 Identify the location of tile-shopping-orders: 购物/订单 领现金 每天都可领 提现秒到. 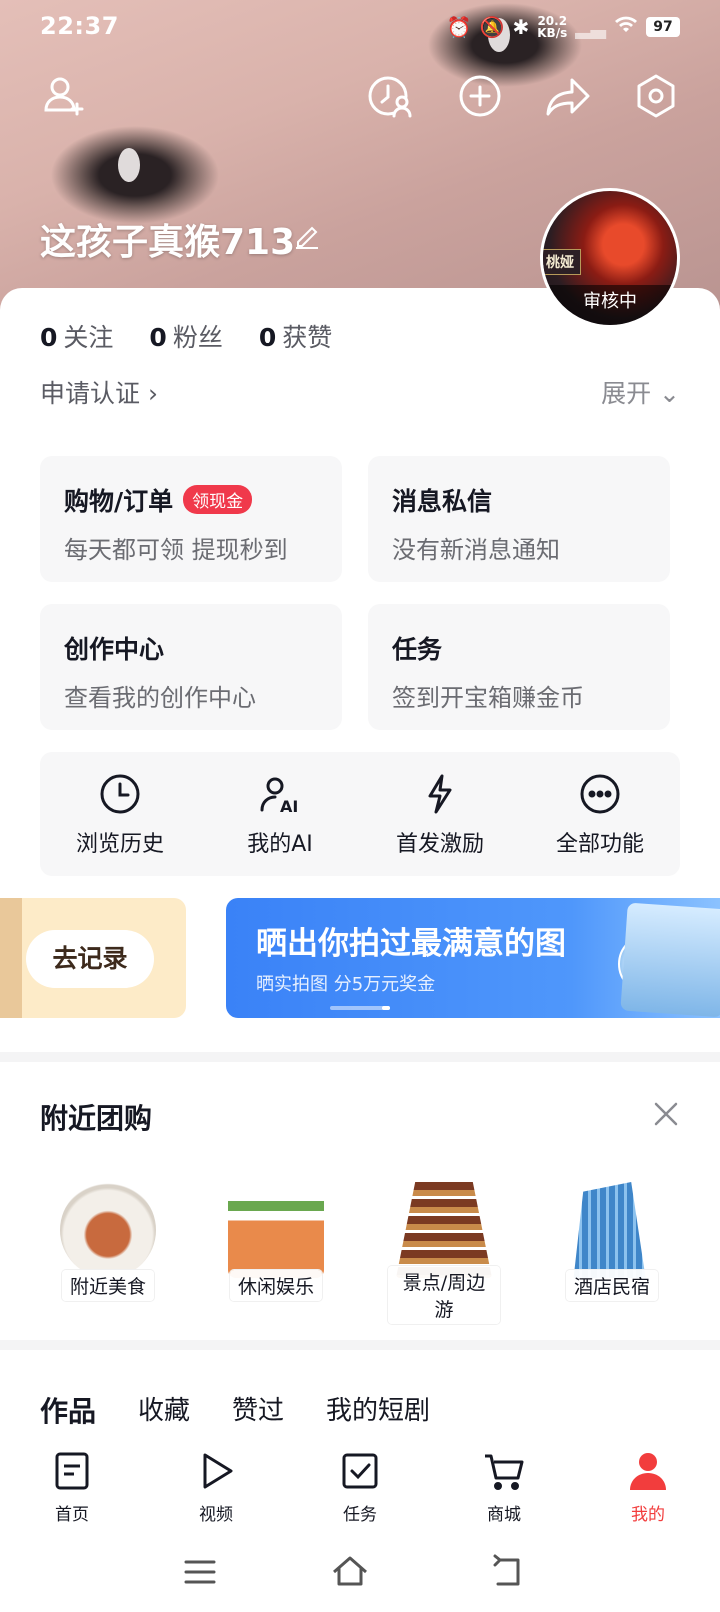
(191, 519).